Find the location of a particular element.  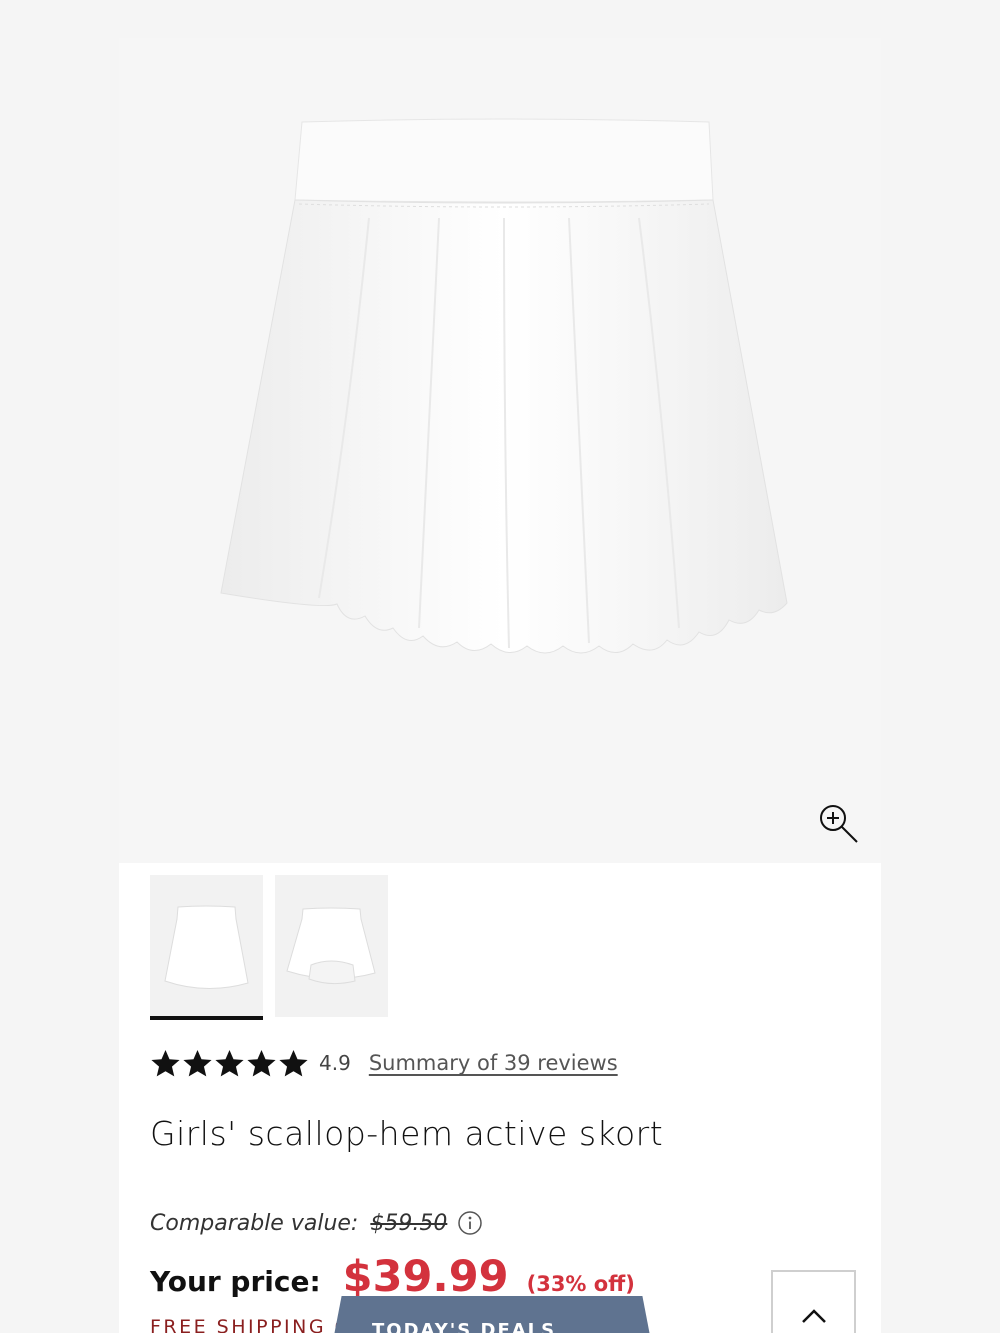

reviews-summary-link: Summary of 39 reviews is located at coordinates (493, 1063).